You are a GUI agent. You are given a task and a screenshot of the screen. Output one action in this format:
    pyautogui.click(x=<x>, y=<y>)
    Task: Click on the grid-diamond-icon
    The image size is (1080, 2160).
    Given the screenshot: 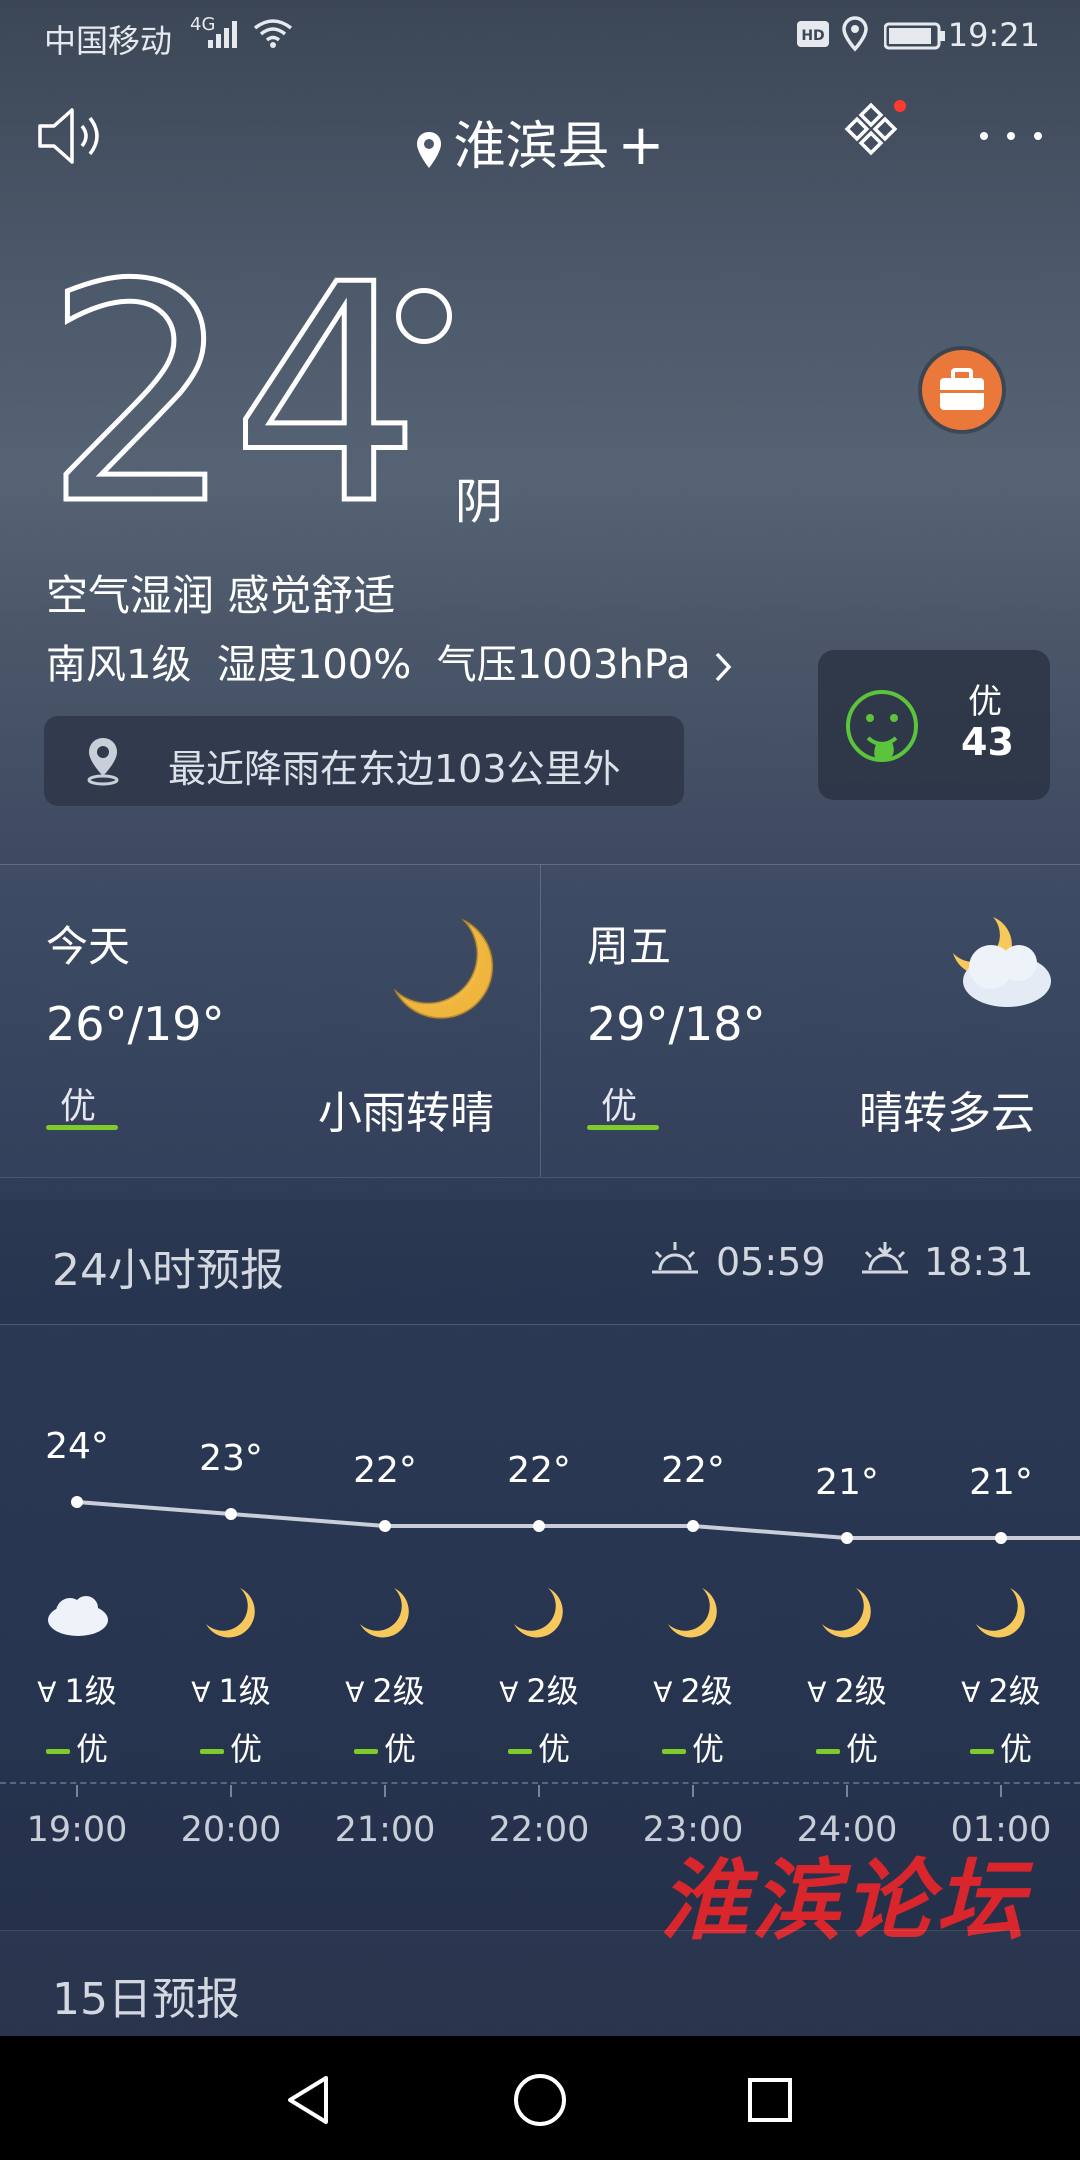 What is the action you would take?
    pyautogui.click(x=875, y=128)
    